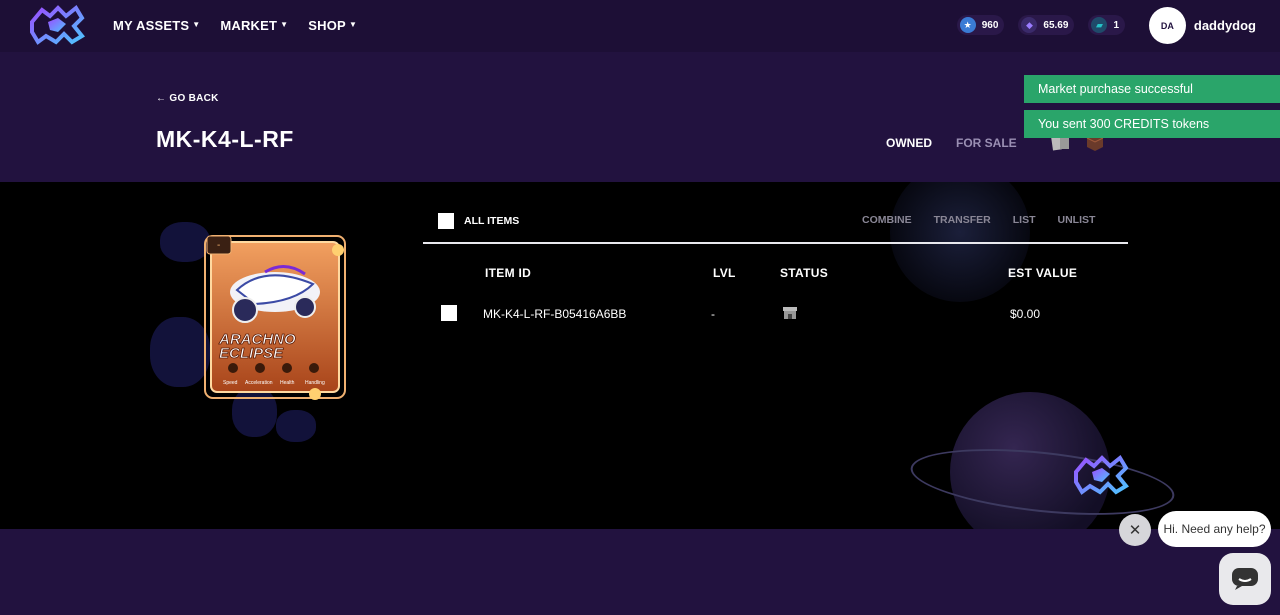 The image size is (1280, 615). Describe the element at coordinates (1099, 25) in the screenshot. I see `ticket-icon: ▰` at that location.